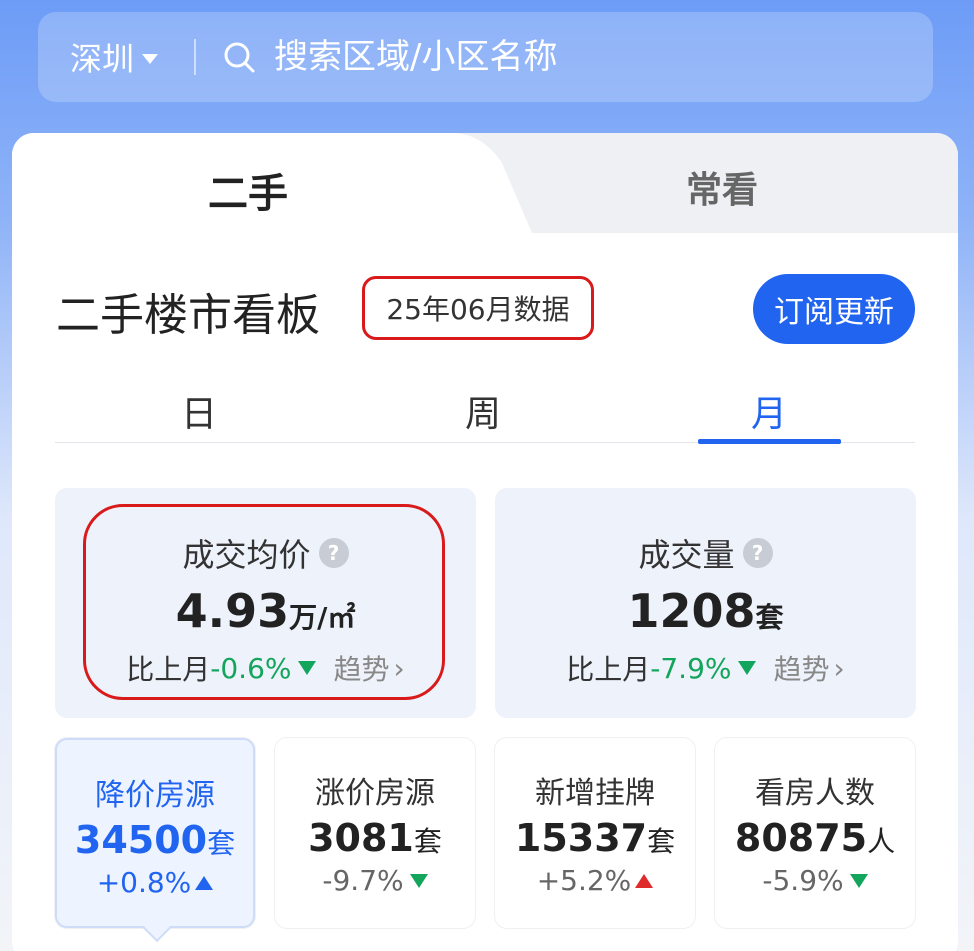  Describe the element at coordinates (595, 793) in the screenshot. I see `mini-stat-label: 新增挂牌` at that location.